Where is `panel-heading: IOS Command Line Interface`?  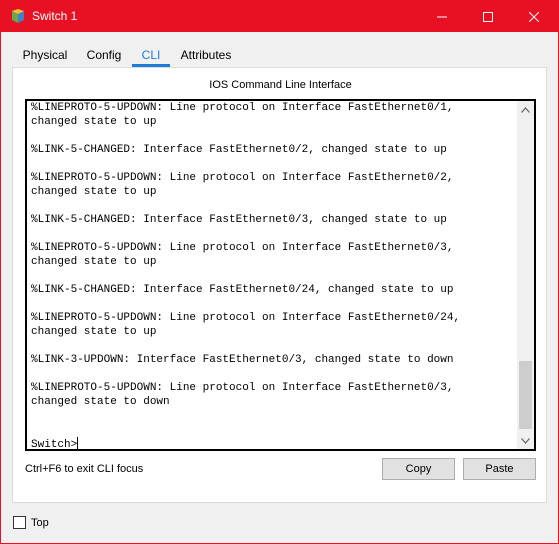 panel-heading: IOS Command Line Interface is located at coordinates (280, 85).